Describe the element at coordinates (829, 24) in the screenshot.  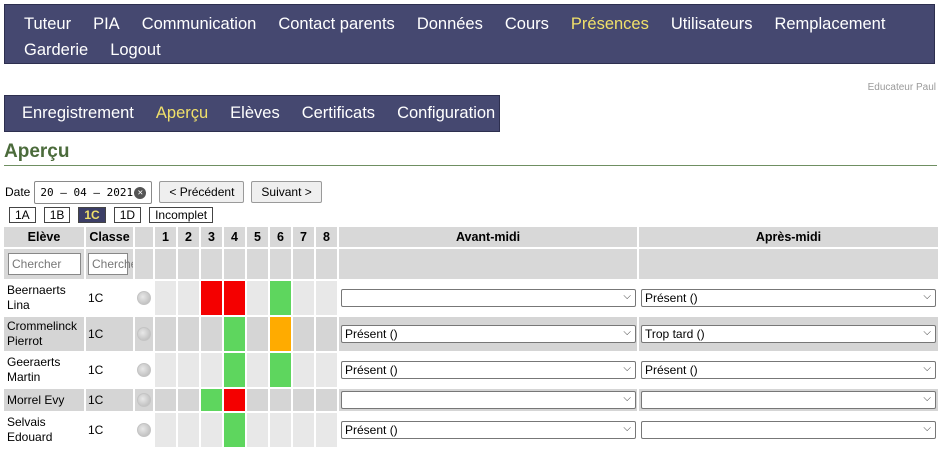
I see `nav-item-remplacement: Remplacement` at that location.